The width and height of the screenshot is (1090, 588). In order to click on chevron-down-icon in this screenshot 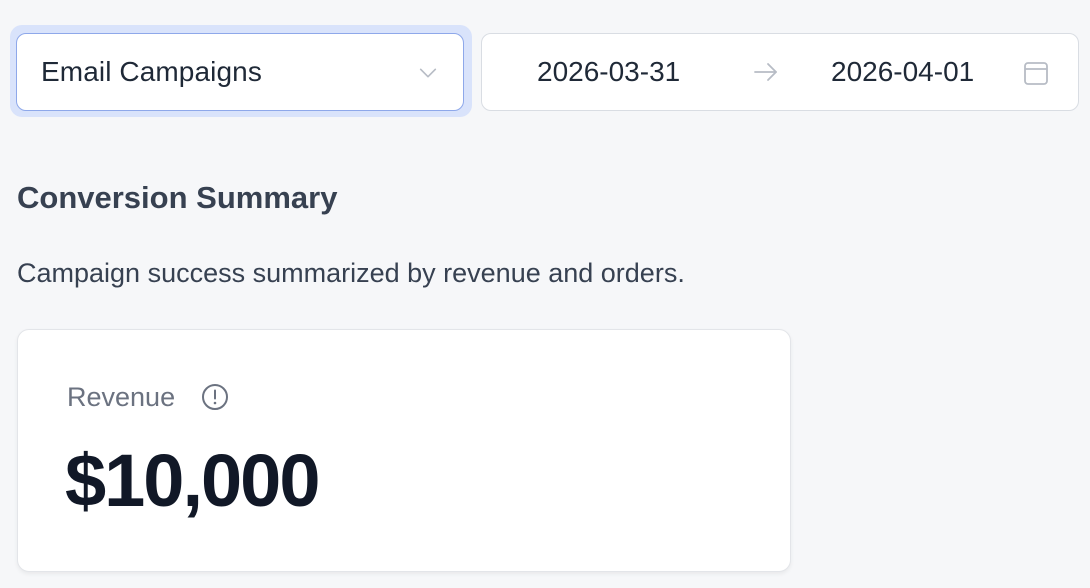, I will do `click(428, 73)`.